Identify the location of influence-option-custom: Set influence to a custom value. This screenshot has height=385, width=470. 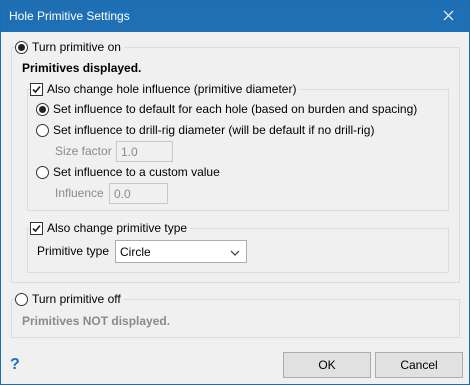
(128, 172).